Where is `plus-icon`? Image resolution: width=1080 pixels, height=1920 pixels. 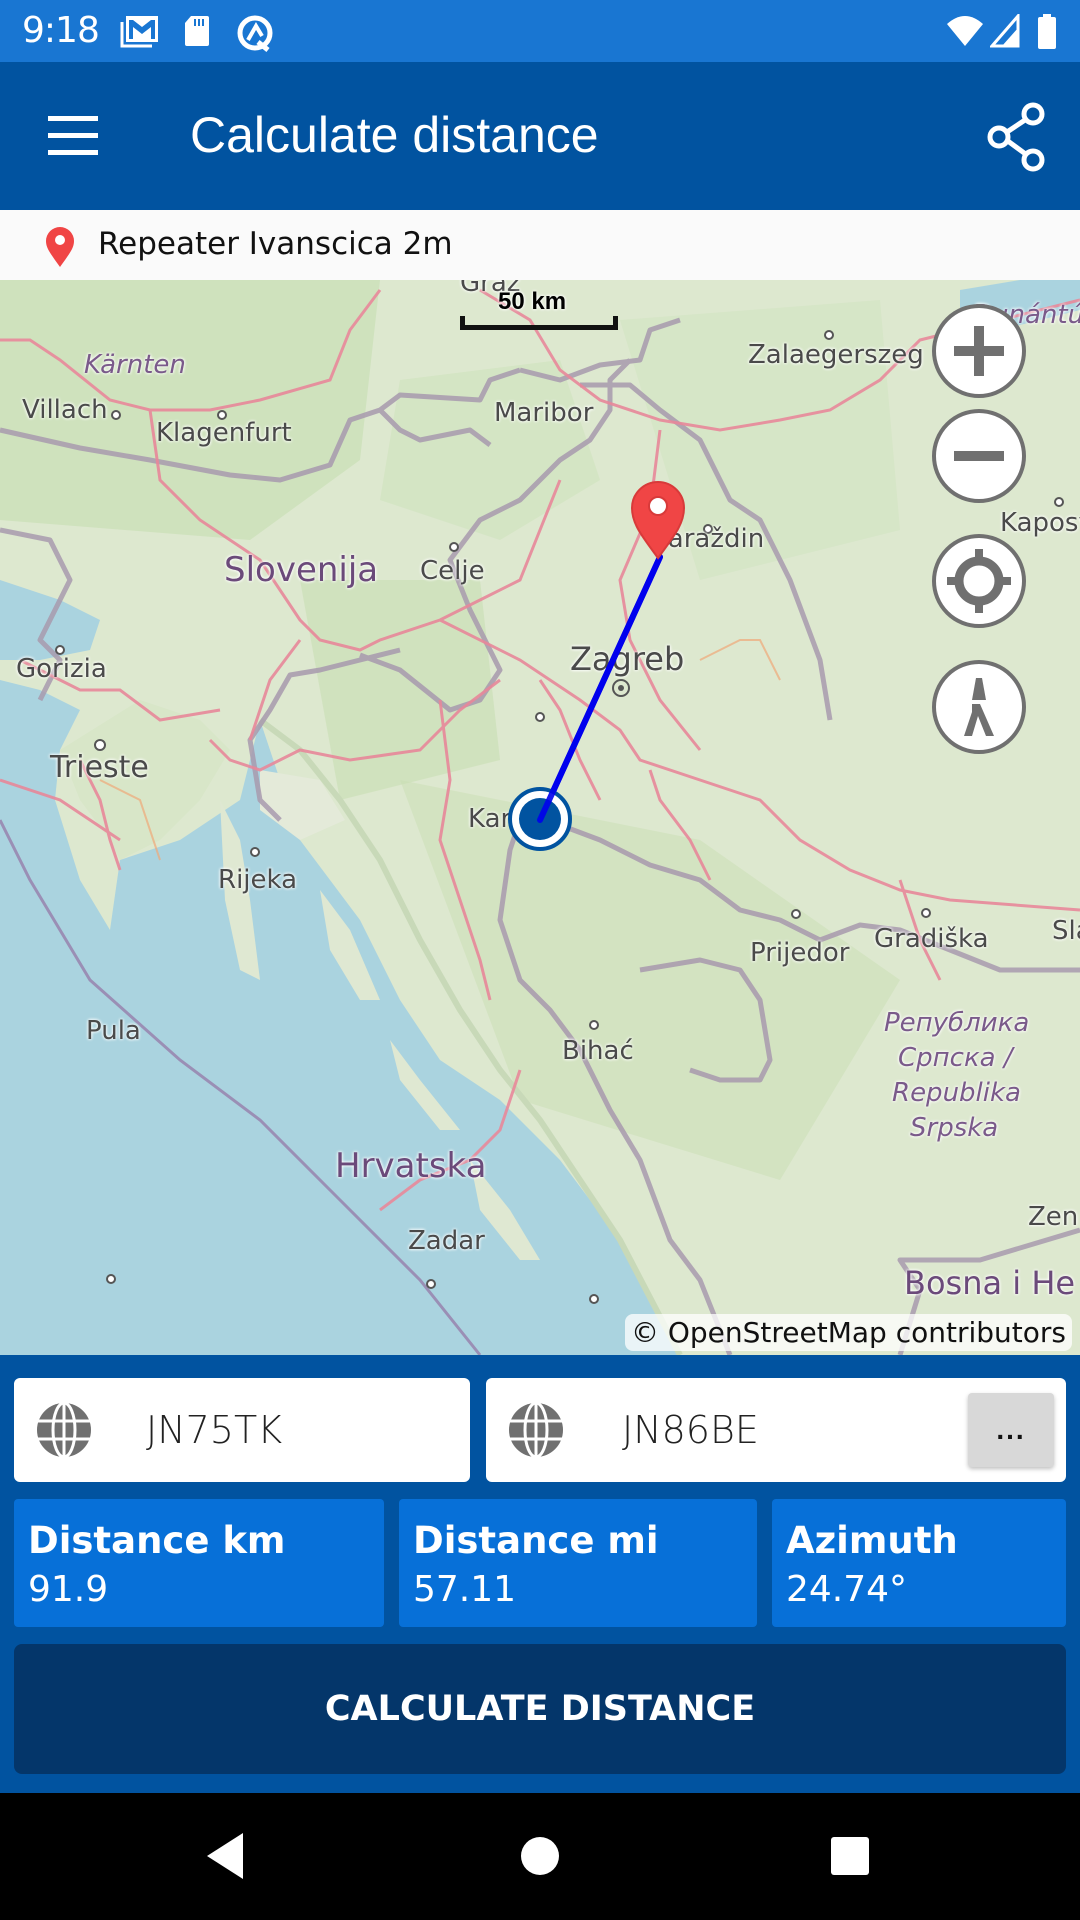
plus-icon is located at coordinates (979, 351).